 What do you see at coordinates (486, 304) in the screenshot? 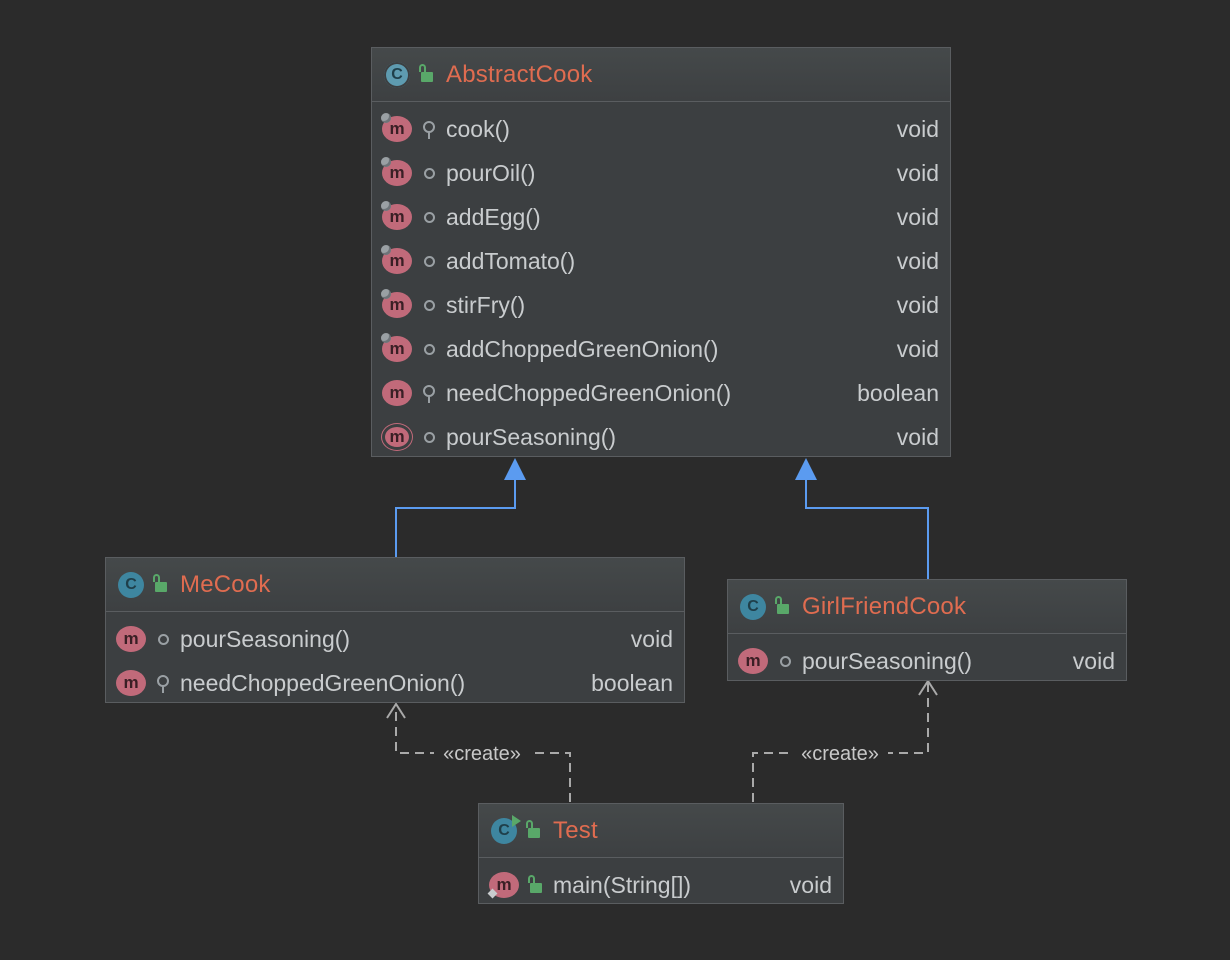
I see `method-name: stirFry()` at bounding box center [486, 304].